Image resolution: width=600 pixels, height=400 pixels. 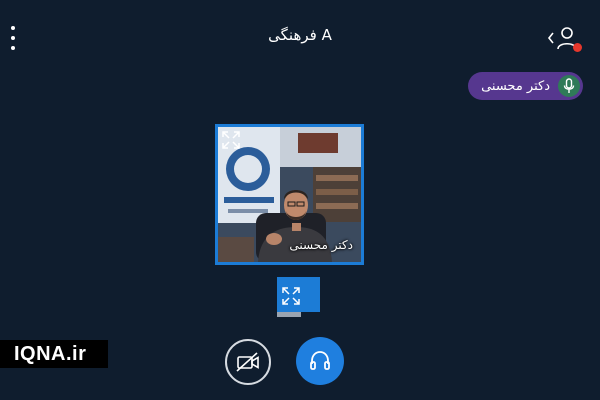 What do you see at coordinates (289, 194) in the screenshot?
I see `webcam-video-tile: دکتر محسنی` at bounding box center [289, 194].